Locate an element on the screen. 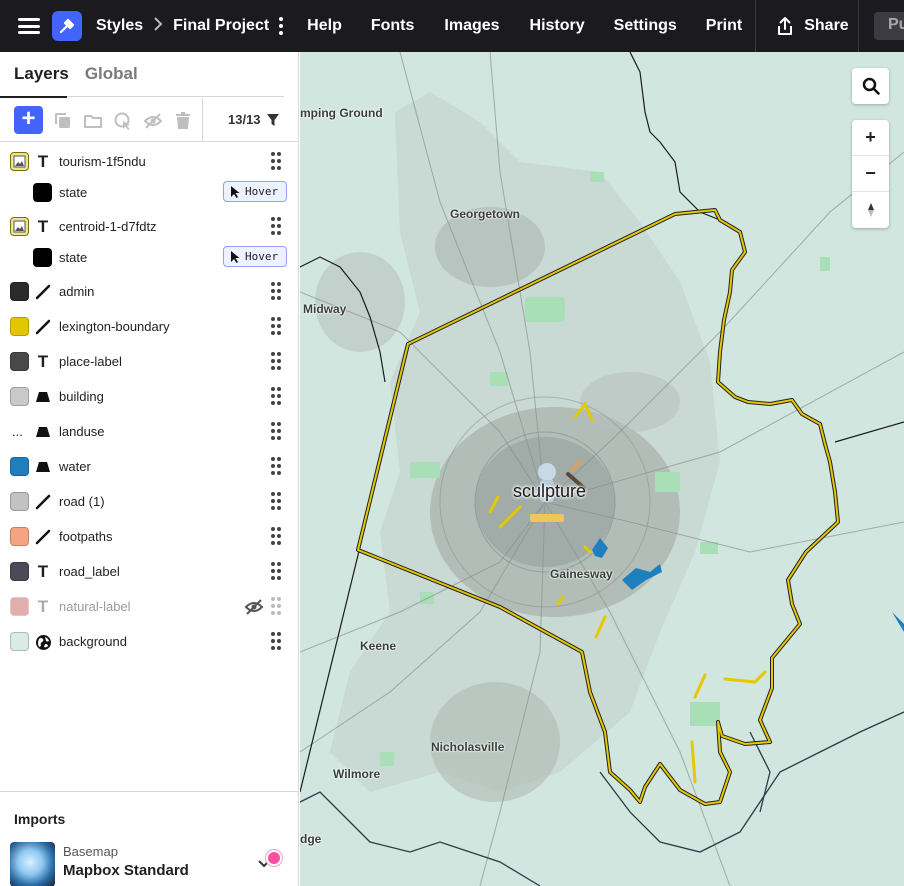 Image resolution: width=904 pixels, height=886 pixels. folder-icon is located at coordinates (93, 121).